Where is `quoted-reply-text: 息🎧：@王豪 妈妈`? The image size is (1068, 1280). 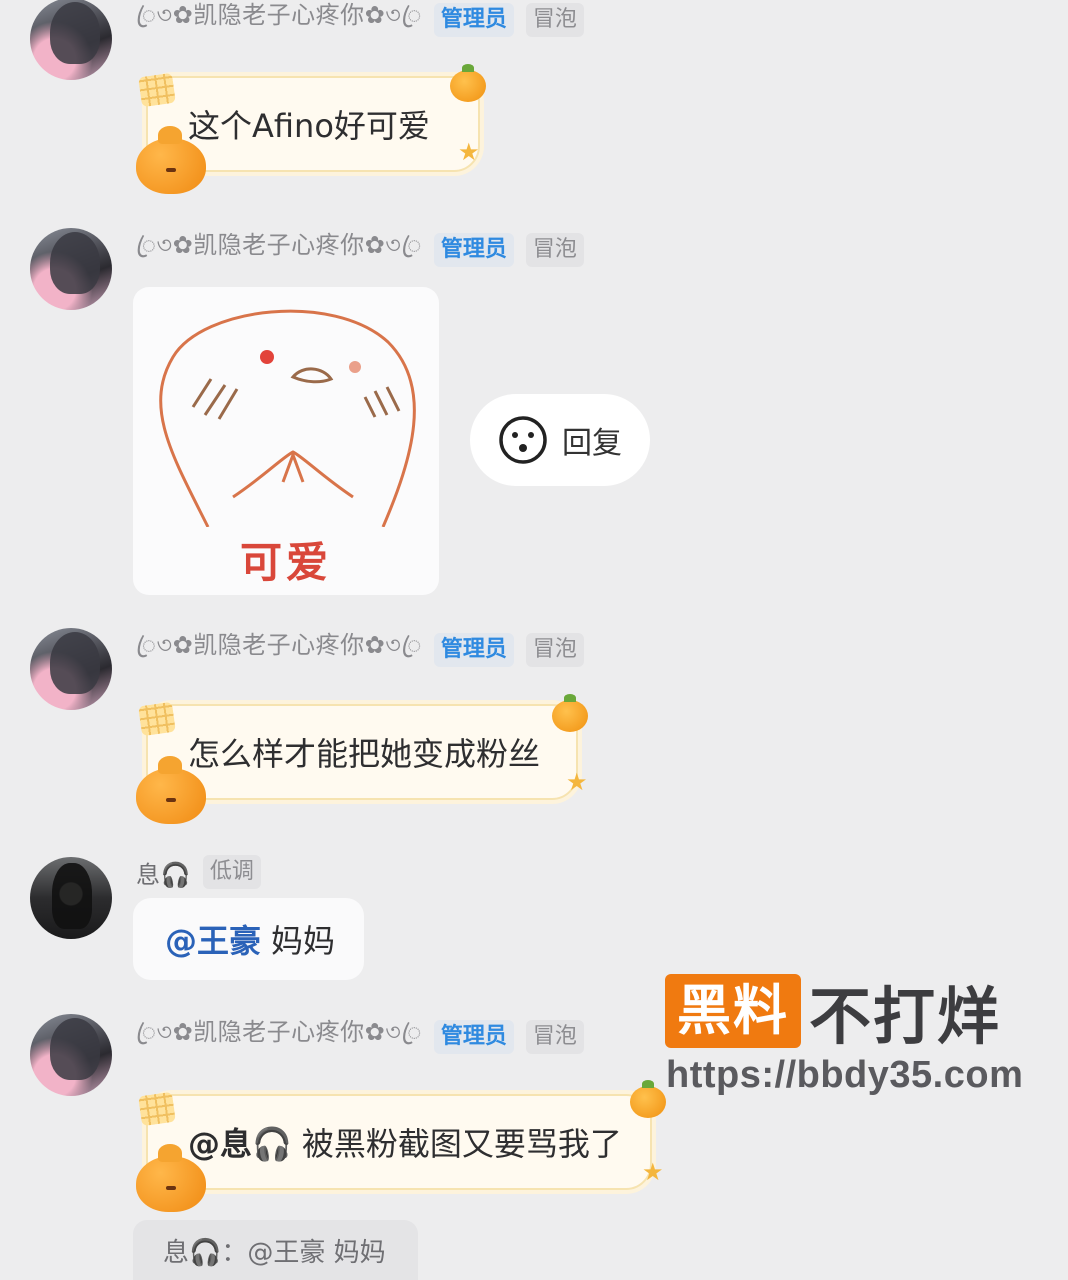
quoted-reply-text: 息🎧：@王豪 妈妈 is located at coordinates (274, 1252).